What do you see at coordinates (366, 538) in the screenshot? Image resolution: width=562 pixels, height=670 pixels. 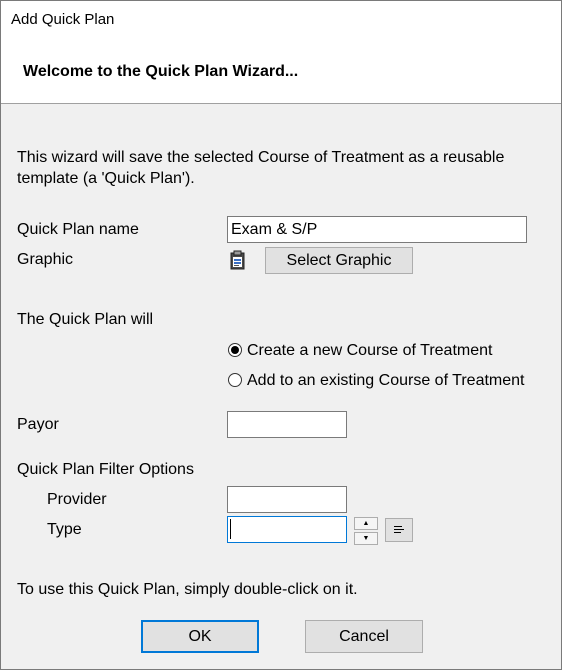 I see `arrow-down-icon: ▼` at bounding box center [366, 538].